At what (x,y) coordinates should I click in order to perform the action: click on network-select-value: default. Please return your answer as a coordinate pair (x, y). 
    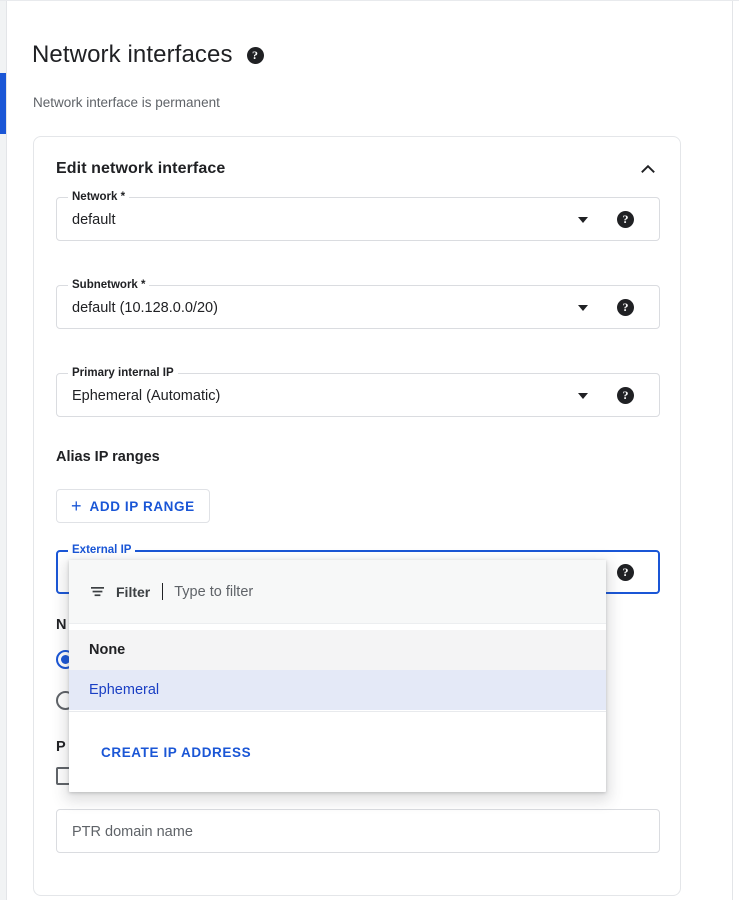
    Looking at the image, I should click on (94, 220).